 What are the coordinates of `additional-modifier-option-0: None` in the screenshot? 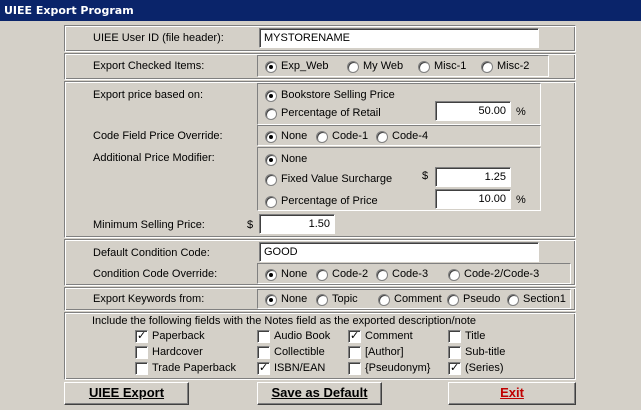 It's located at (286, 159).